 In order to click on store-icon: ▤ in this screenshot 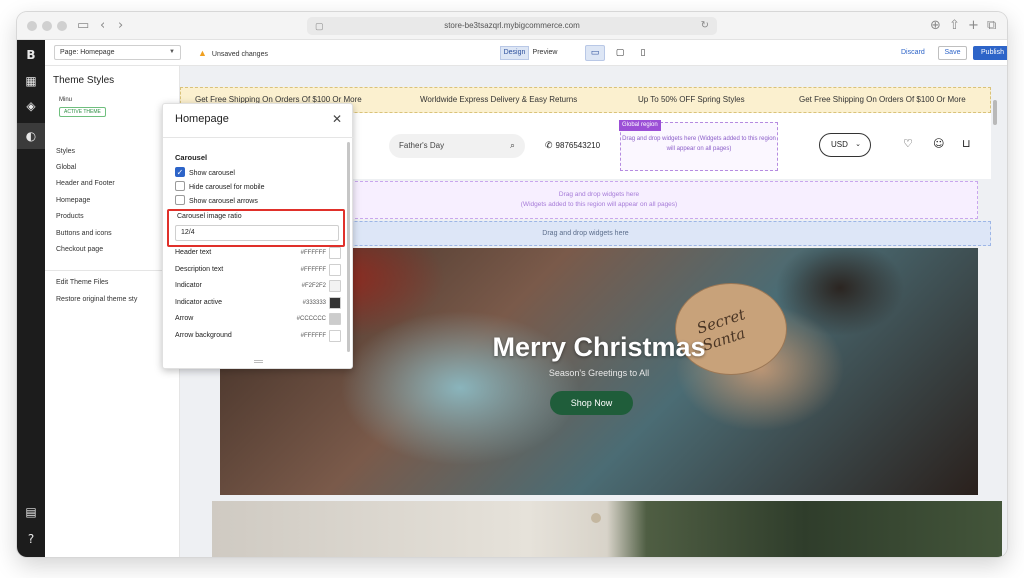, I will do `click(31, 512)`.